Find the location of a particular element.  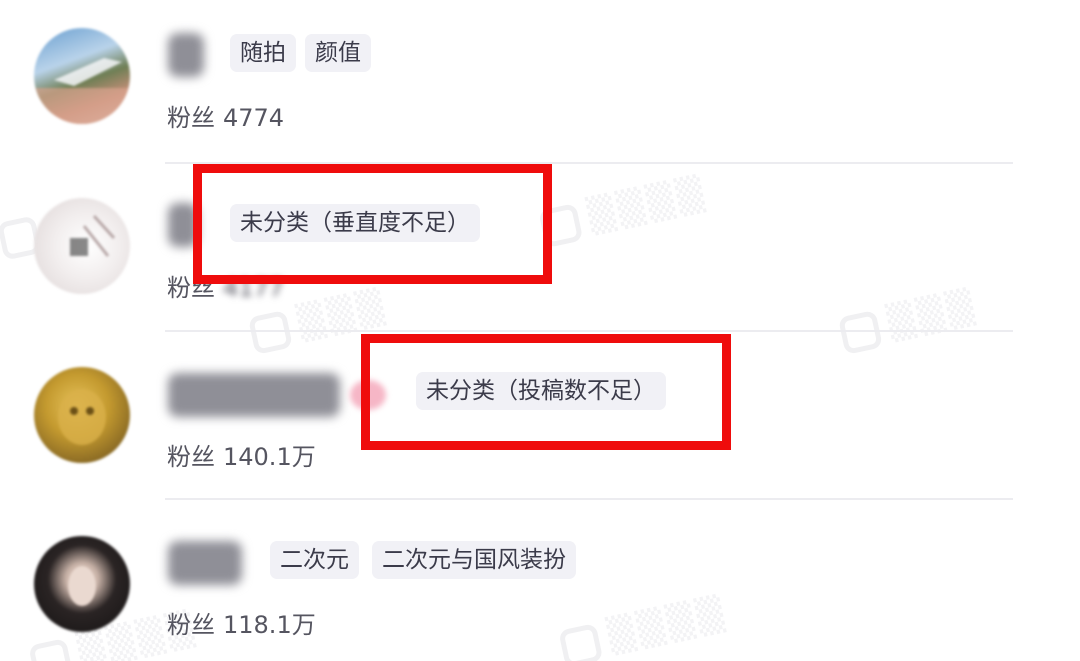

fans-count: 粉丝 4774 is located at coordinates (225, 115).